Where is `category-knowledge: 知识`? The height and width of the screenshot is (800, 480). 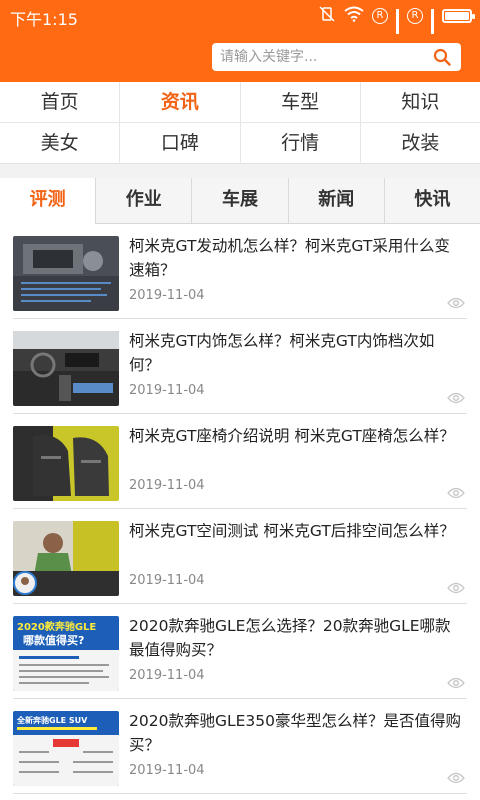 category-knowledge: 知识 is located at coordinates (420, 102).